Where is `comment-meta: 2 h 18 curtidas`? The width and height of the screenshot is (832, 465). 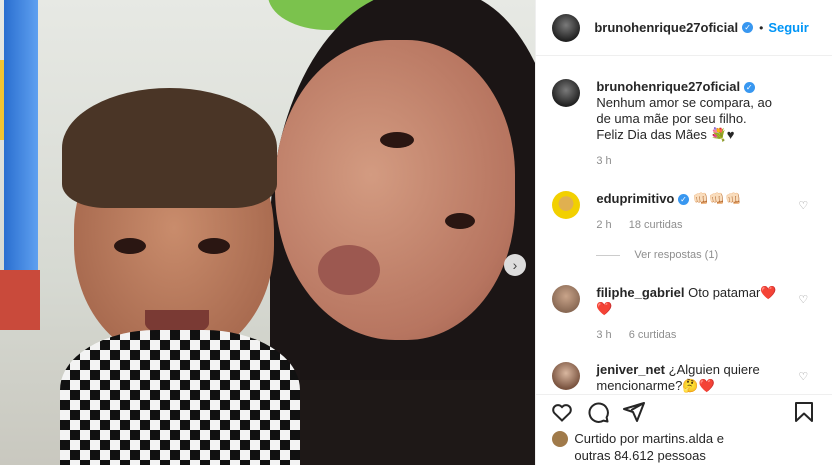 comment-meta: 2 h 18 curtidas is located at coordinates (691, 225).